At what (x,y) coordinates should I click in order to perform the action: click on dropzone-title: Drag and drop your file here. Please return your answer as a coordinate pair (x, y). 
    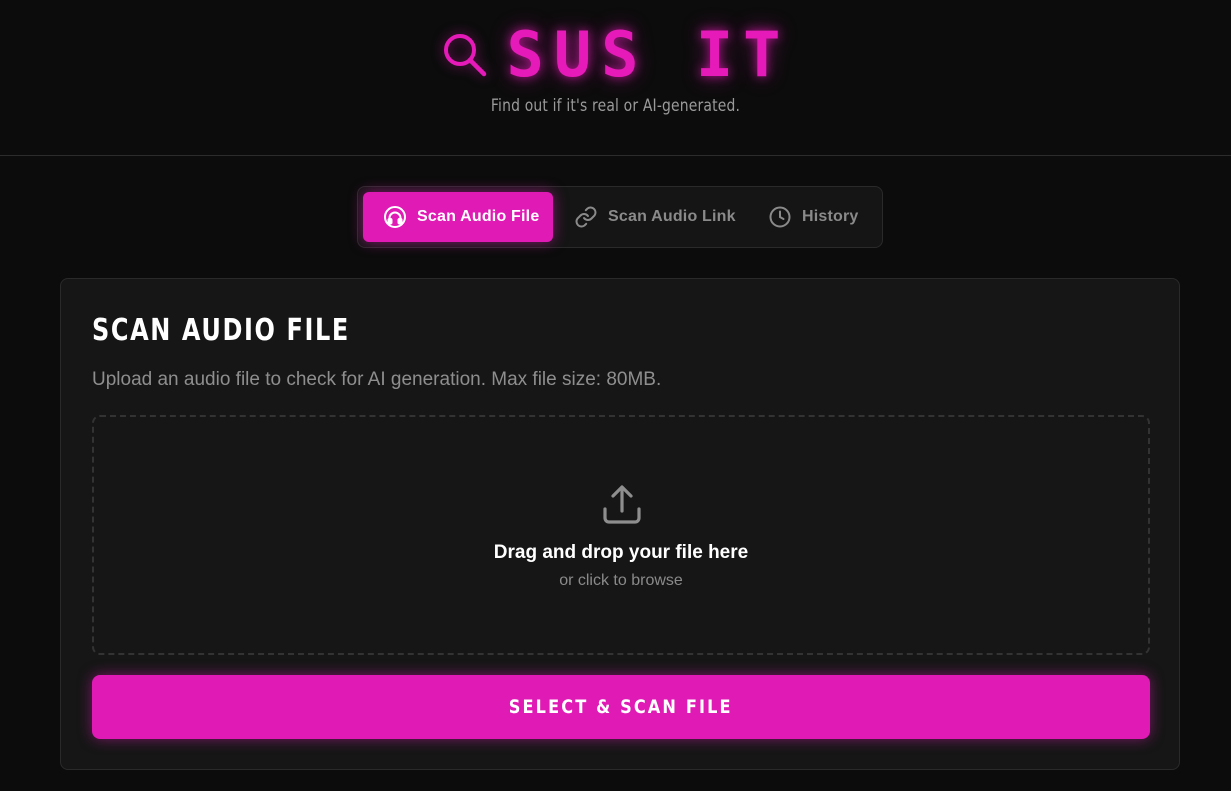
    Looking at the image, I should click on (621, 552).